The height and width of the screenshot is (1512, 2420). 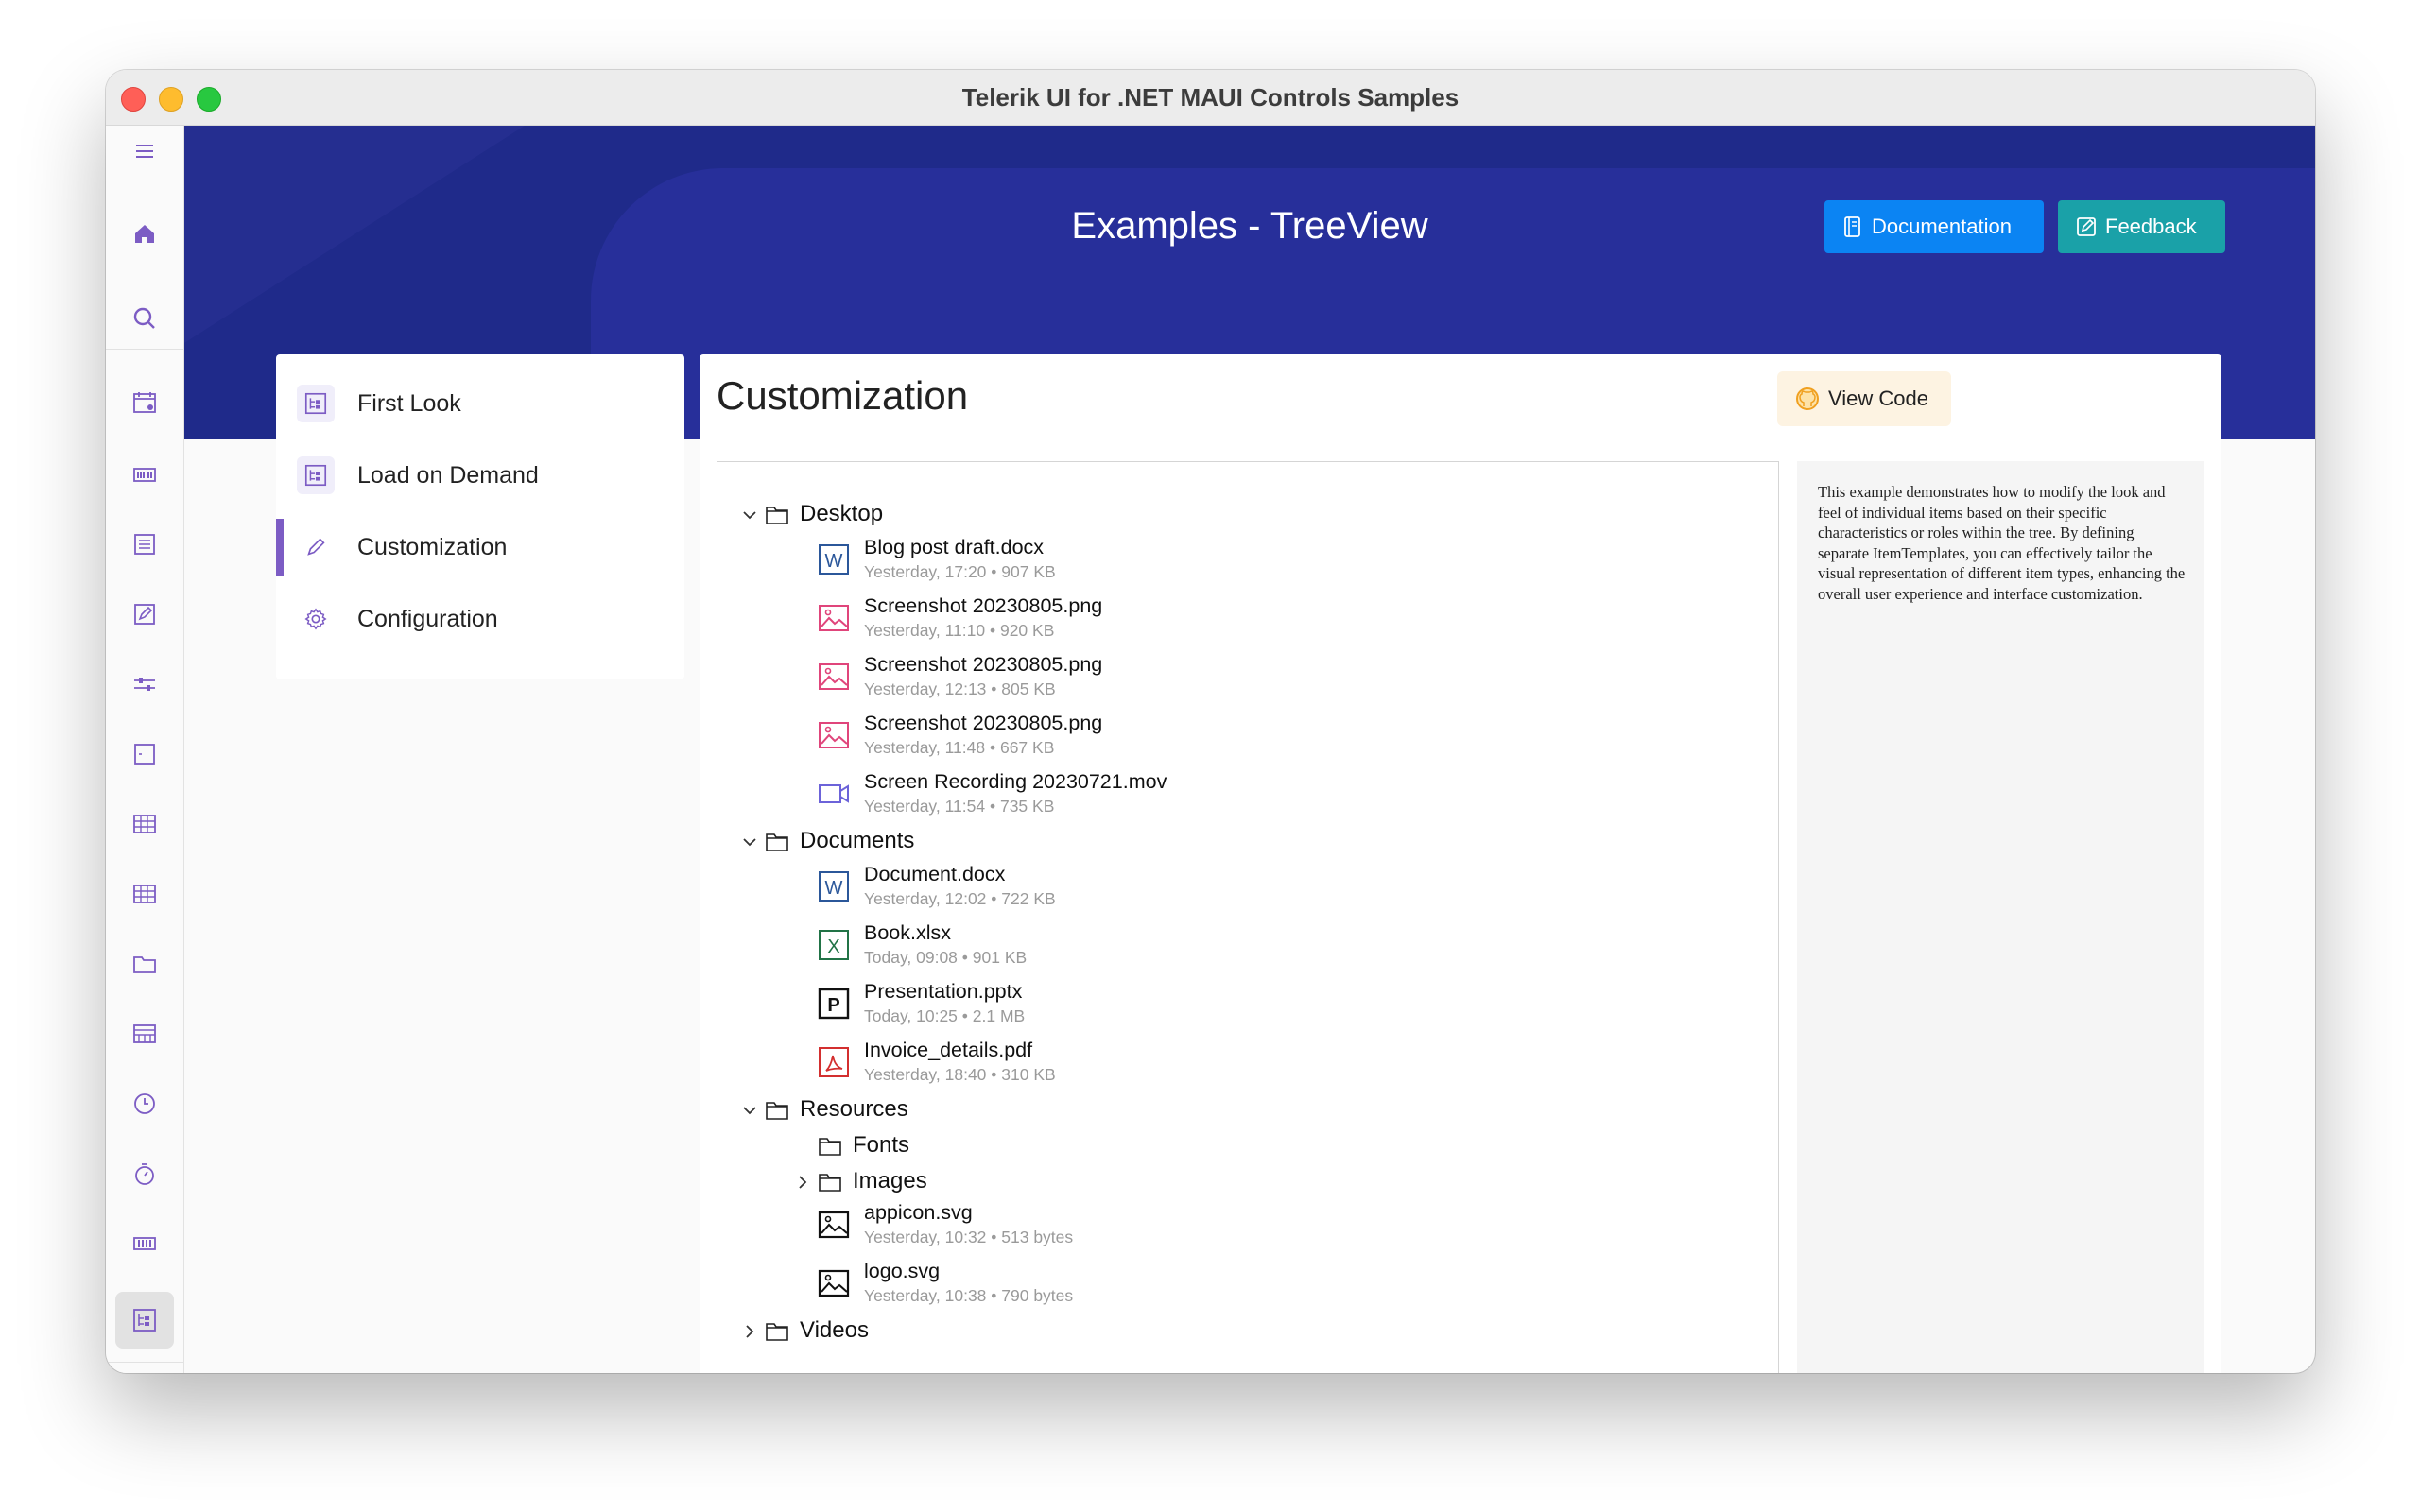 What do you see at coordinates (881, 1145) in the screenshot?
I see `folder-label: Fonts` at bounding box center [881, 1145].